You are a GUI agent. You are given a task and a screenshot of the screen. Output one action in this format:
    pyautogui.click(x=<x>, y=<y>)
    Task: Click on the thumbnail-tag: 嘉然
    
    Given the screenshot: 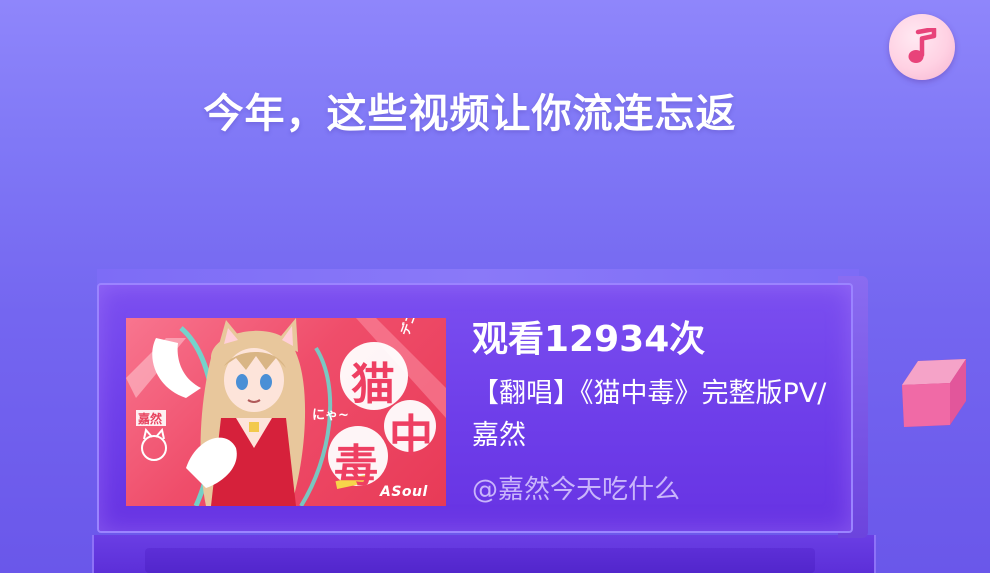 What is the action you would take?
    pyautogui.click(x=150, y=419)
    